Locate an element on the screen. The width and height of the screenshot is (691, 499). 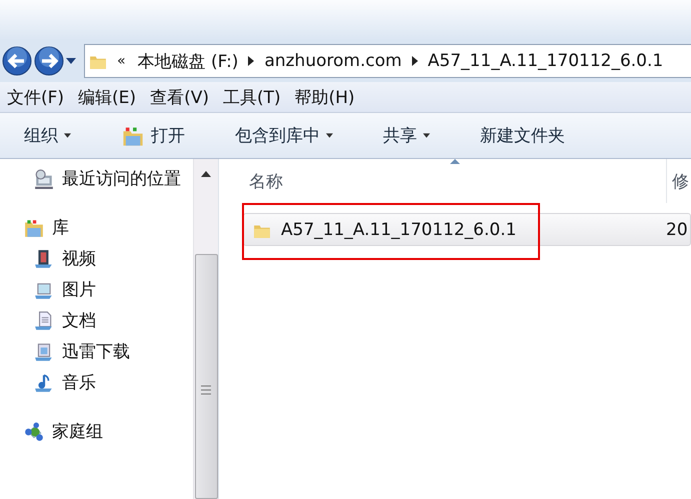
scroll-up-icon is located at coordinates (206, 174).